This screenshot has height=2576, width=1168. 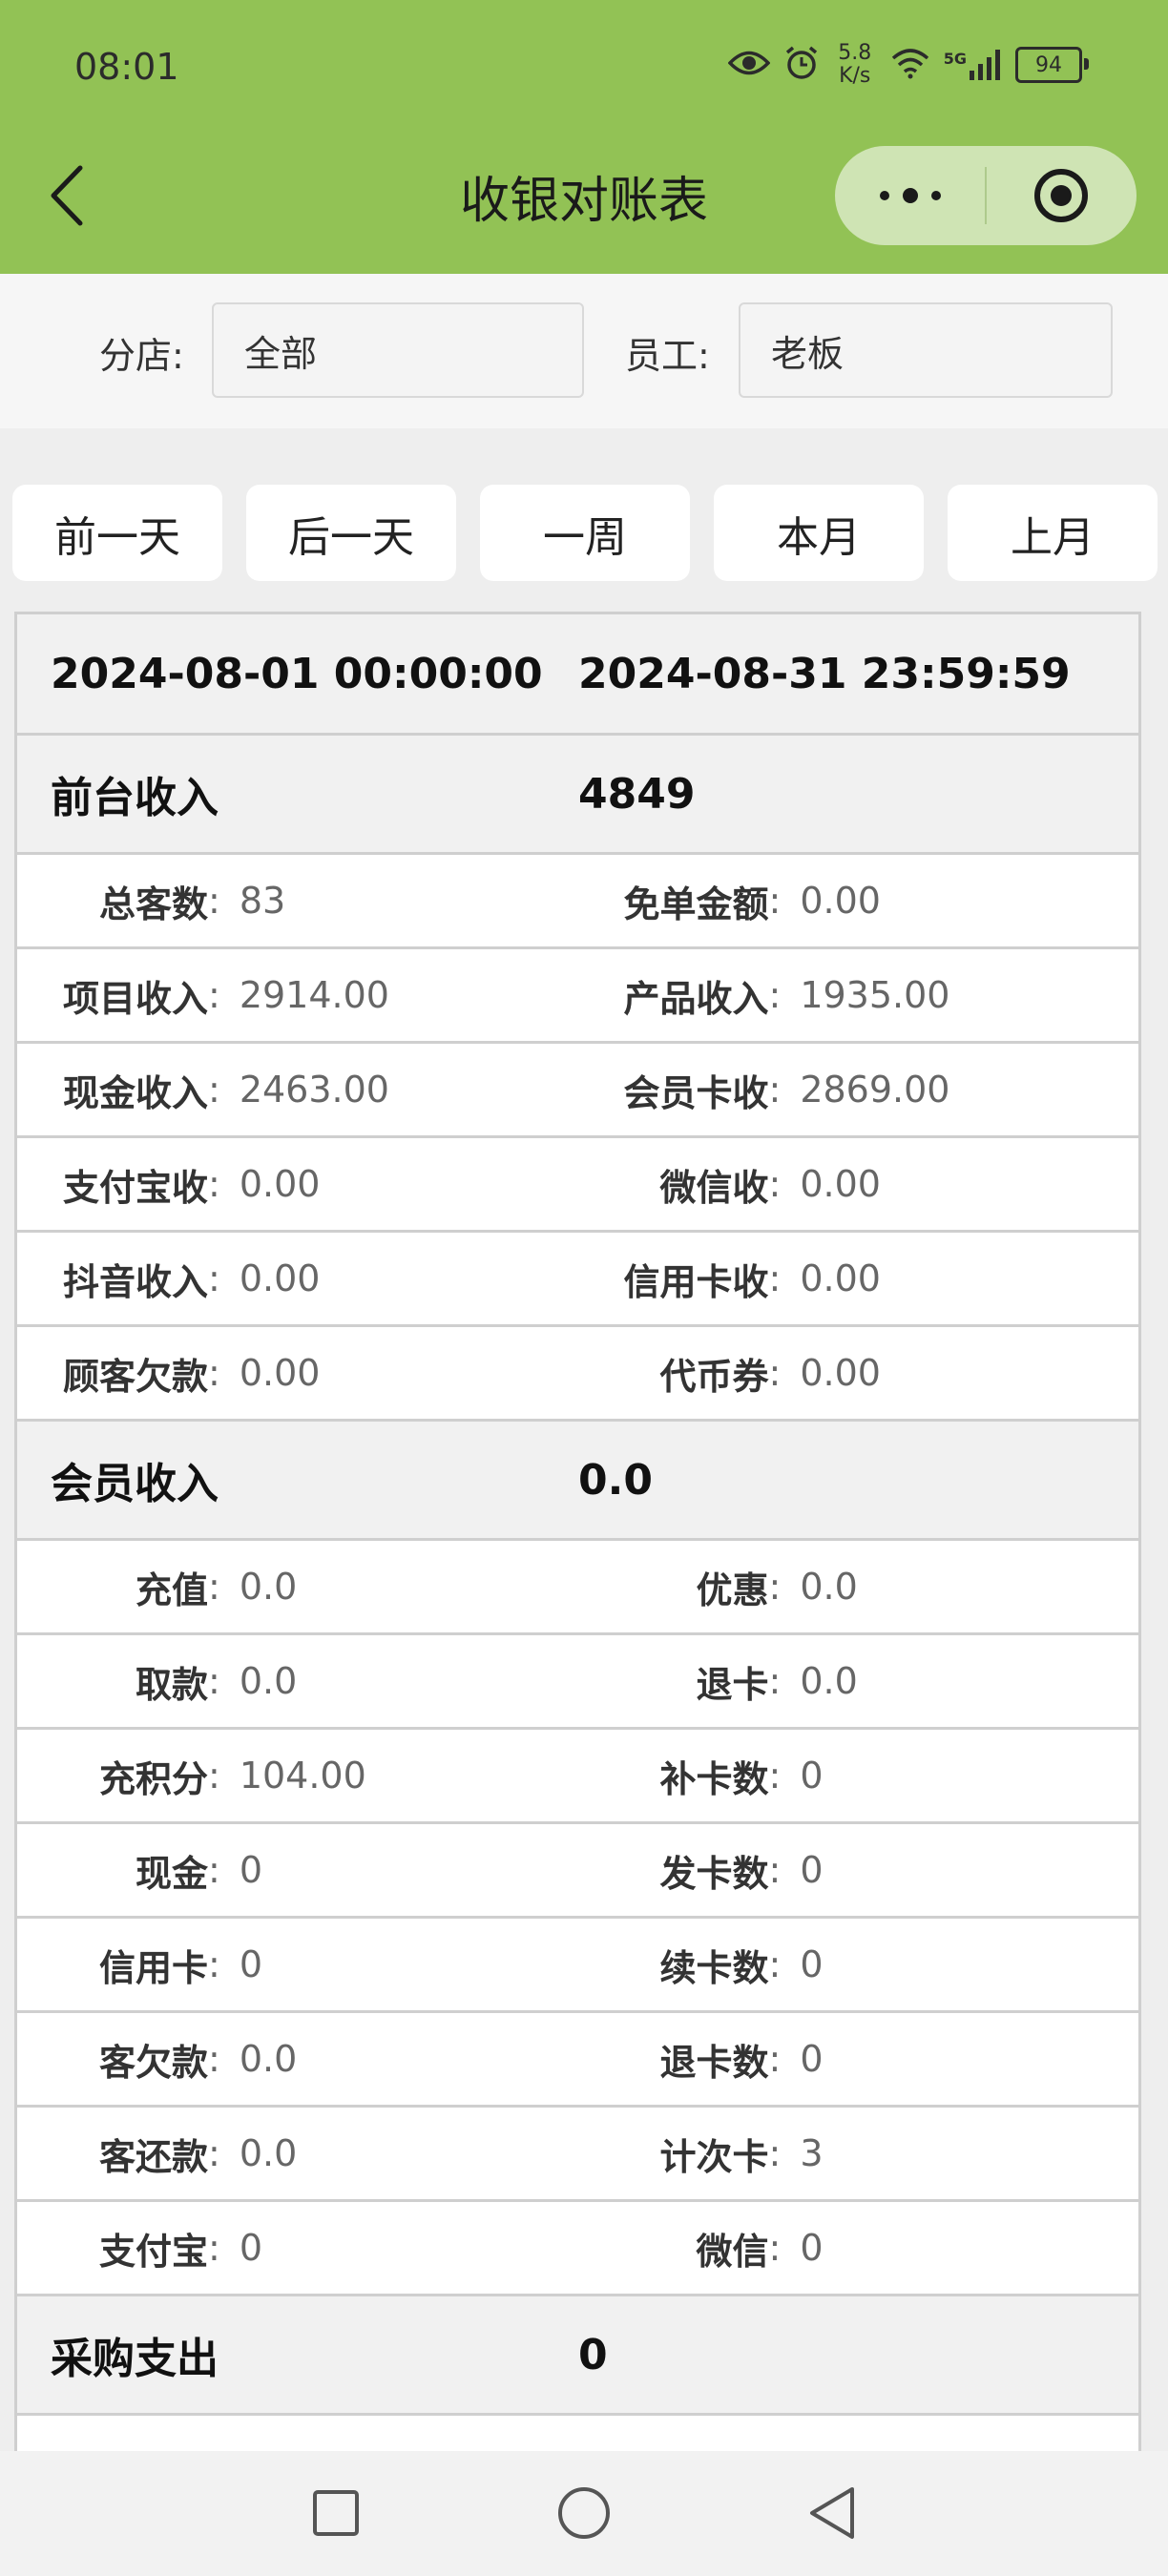 What do you see at coordinates (1052, 65) in the screenshot?
I see `battery-indicator: 94` at bounding box center [1052, 65].